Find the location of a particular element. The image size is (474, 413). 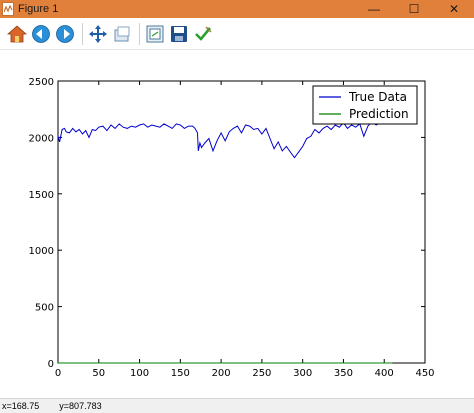

back-button is located at coordinates (41, 34).